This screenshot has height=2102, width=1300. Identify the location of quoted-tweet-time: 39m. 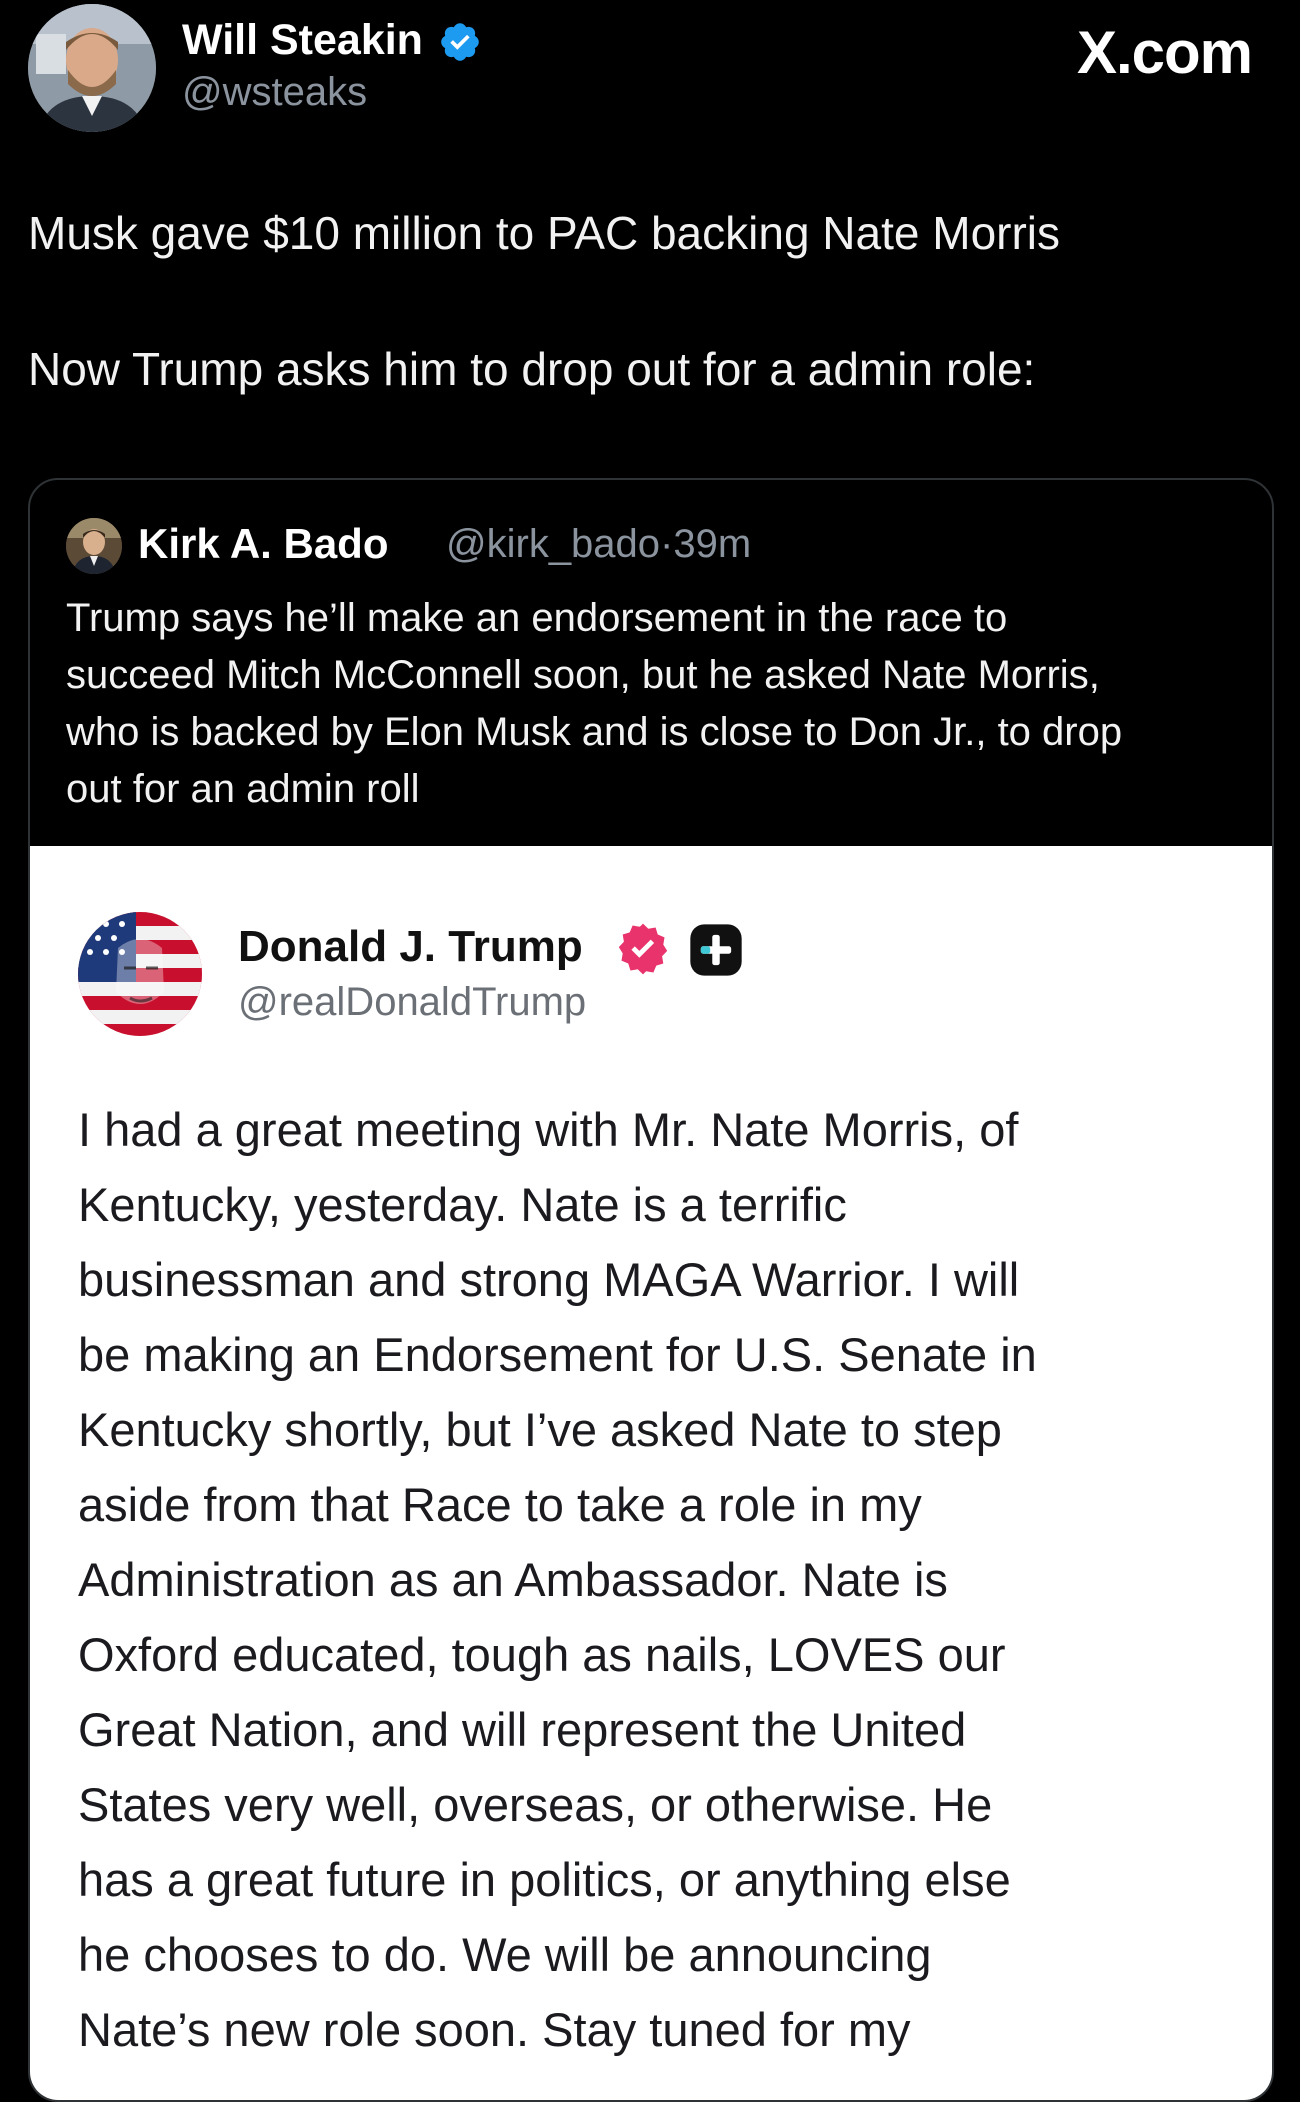
(712, 544).